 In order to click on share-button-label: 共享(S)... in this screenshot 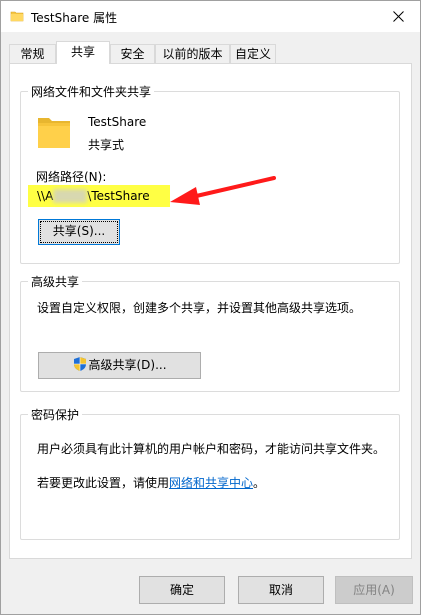, I will do `click(79, 232)`.